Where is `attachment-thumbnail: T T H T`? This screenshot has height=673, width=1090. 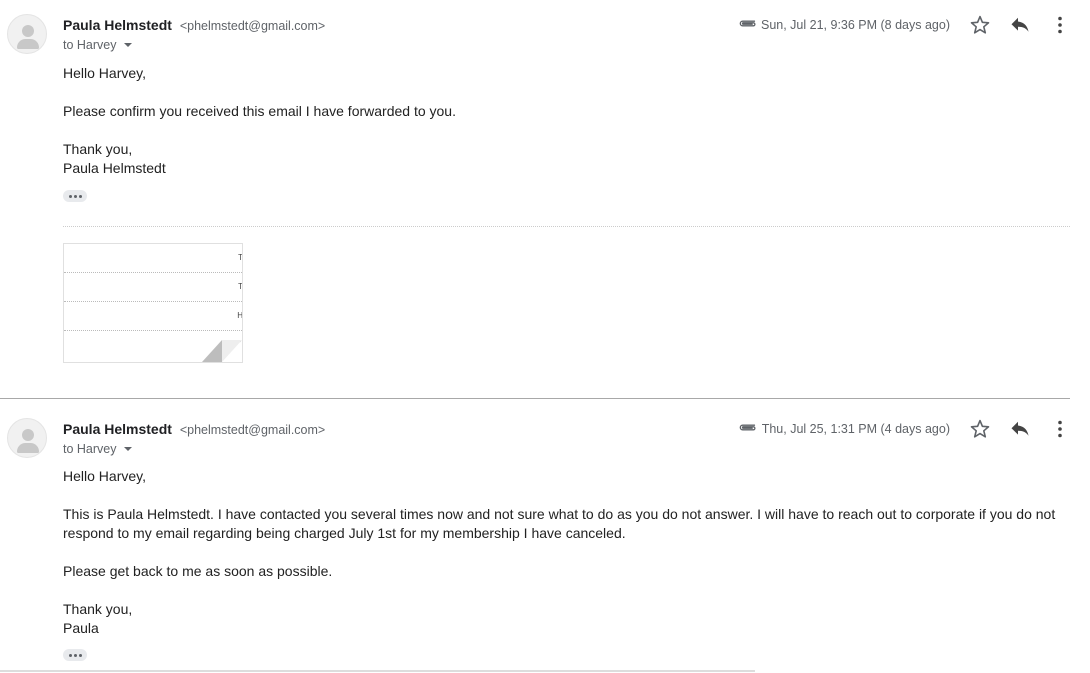
attachment-thumbnail: T T H T is located at coordinates (153, 303).